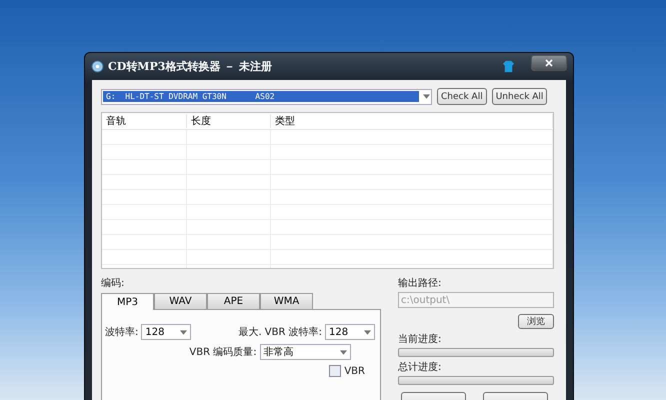  I want to click on column-header: 长度, so click(229, 121).